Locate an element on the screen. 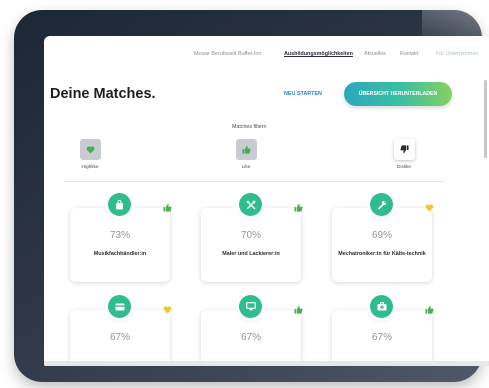  wrench-icon is located at coordinates (381, 204).